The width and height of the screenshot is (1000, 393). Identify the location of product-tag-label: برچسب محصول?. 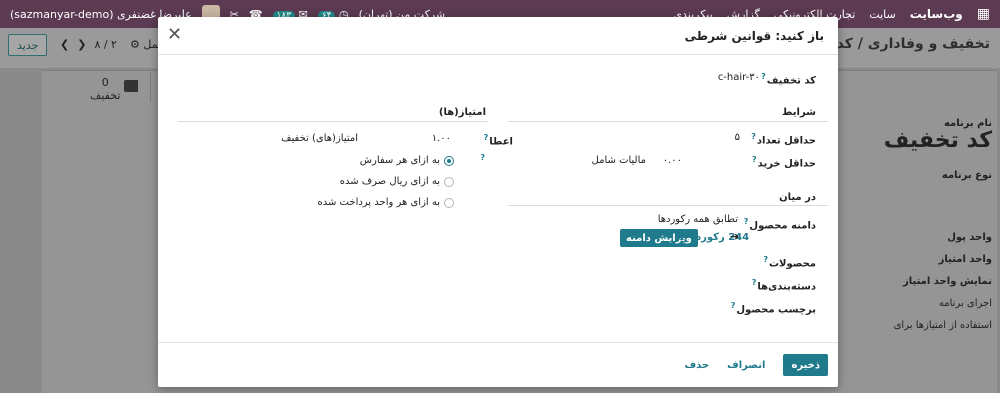
(773, 308).